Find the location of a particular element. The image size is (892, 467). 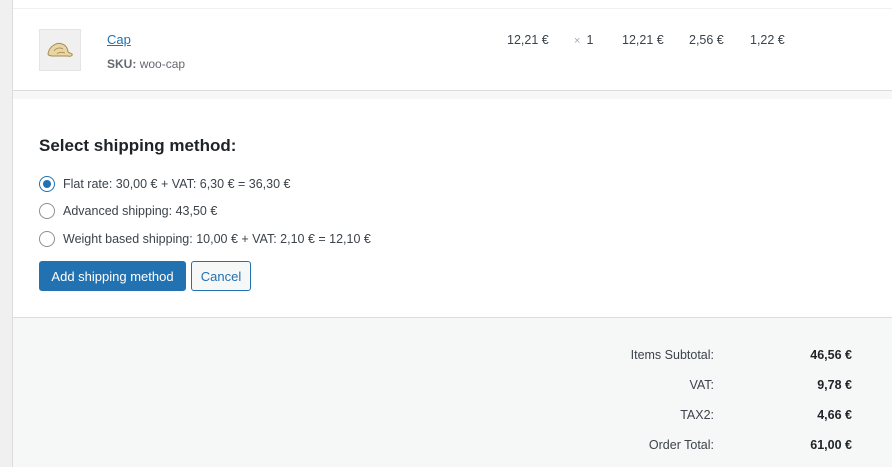

cap-icon is located at coordinates (60, 50).